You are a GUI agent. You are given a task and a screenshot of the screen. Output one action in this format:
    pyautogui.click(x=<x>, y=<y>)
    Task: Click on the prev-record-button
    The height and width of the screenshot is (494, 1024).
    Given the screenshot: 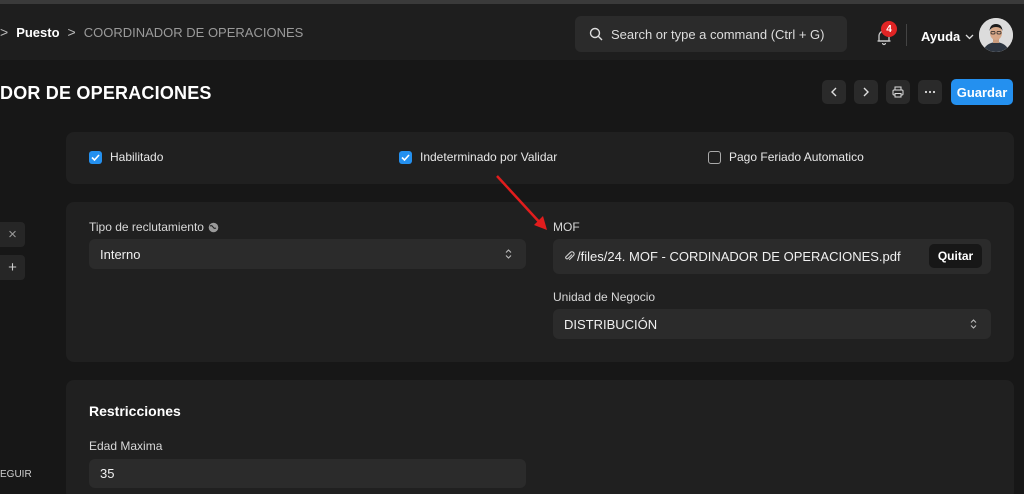 What is the action you would take?
    pyautogui.click(x=834, y=92)
    